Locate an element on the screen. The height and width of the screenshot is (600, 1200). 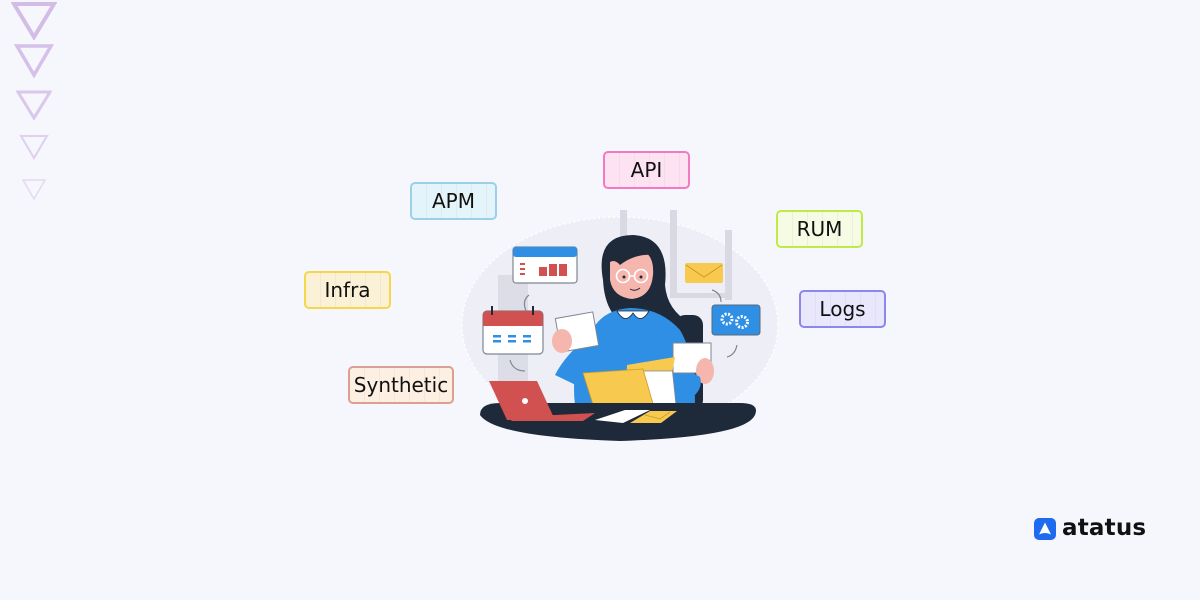
tag-logs: Logs is located at coordinates (842, 309).